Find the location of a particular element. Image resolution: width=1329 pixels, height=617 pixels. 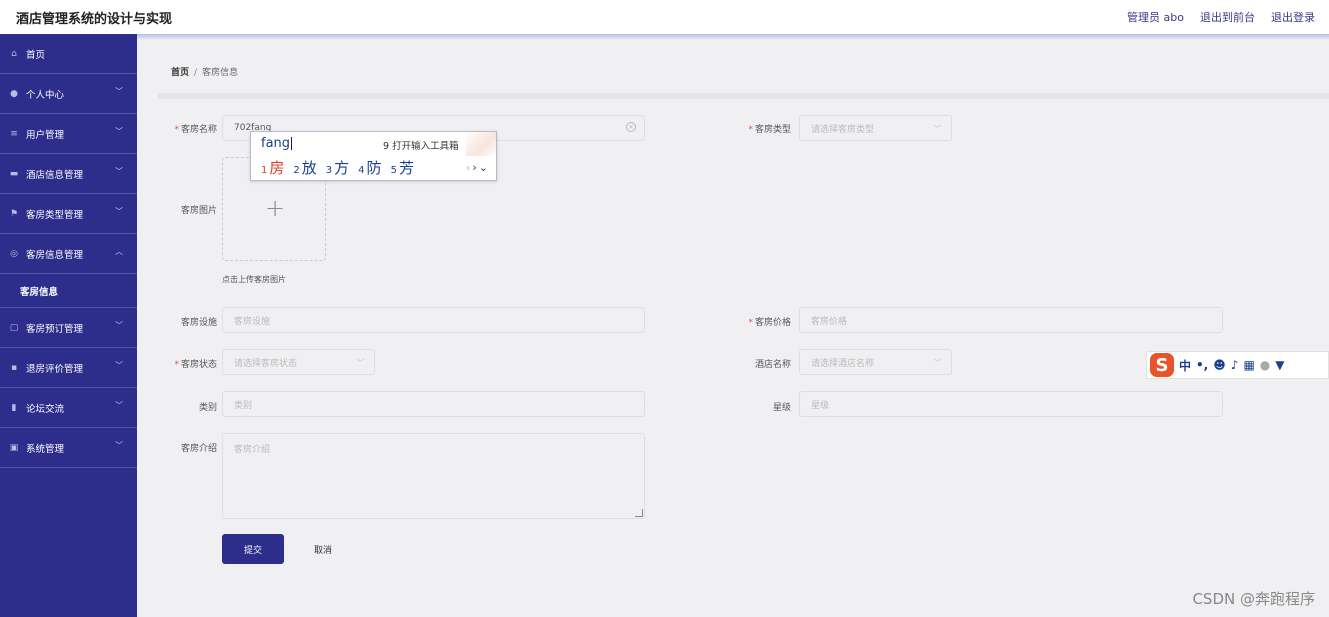

submit-button: 提交 is located at coordinates (253, 549).